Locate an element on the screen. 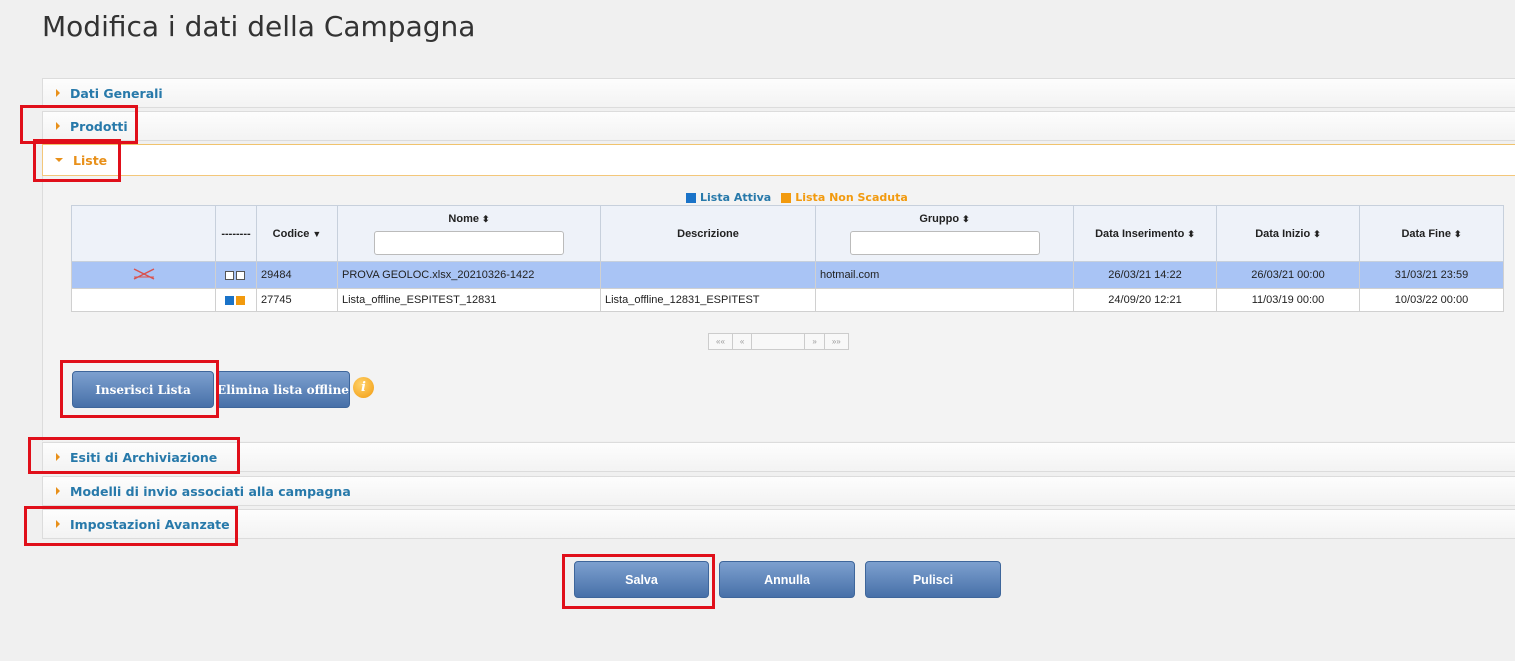 The image size is (1515, 661). section-prodotti: Prodotti is located at coordinates (778, 126).